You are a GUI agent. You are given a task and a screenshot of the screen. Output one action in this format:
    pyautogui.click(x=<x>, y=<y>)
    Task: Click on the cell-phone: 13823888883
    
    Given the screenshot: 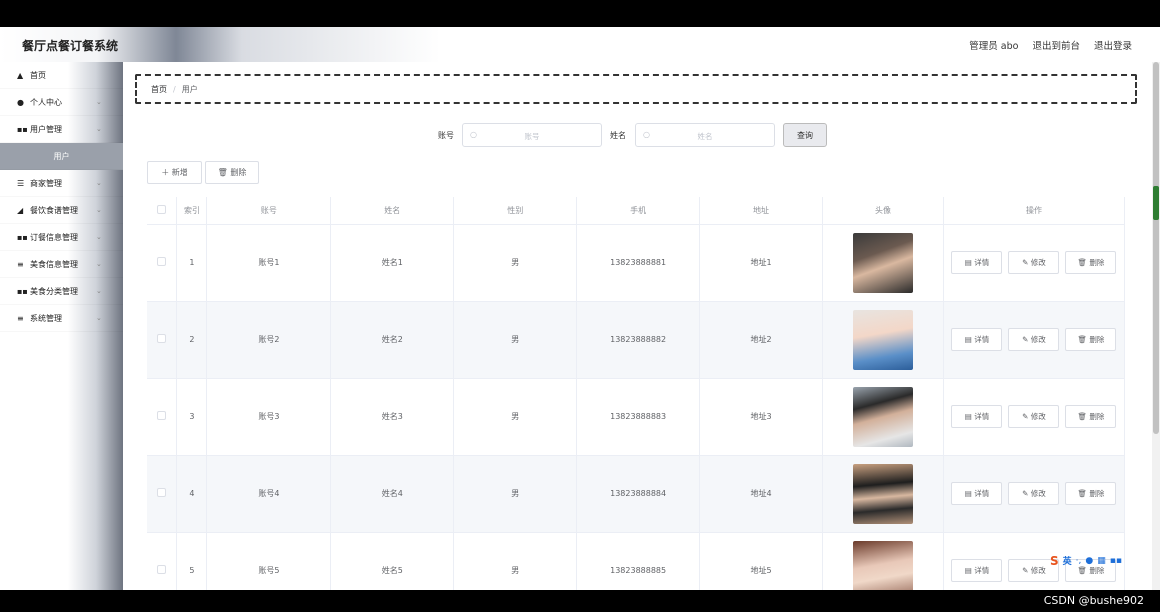 What is the action you would take?
    pyautogui.click(x=638, y=417)
    